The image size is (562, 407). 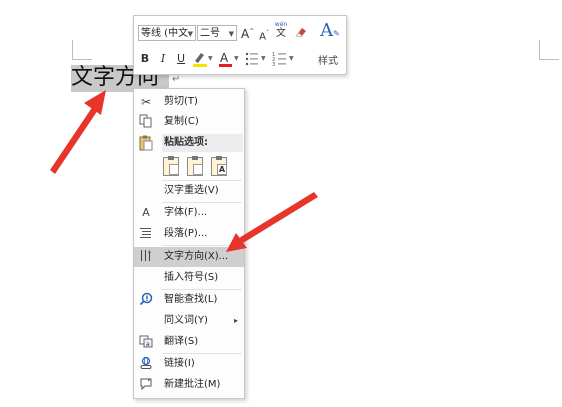 I want to click on red-arrow-to-text, so click(x=78, y=132).